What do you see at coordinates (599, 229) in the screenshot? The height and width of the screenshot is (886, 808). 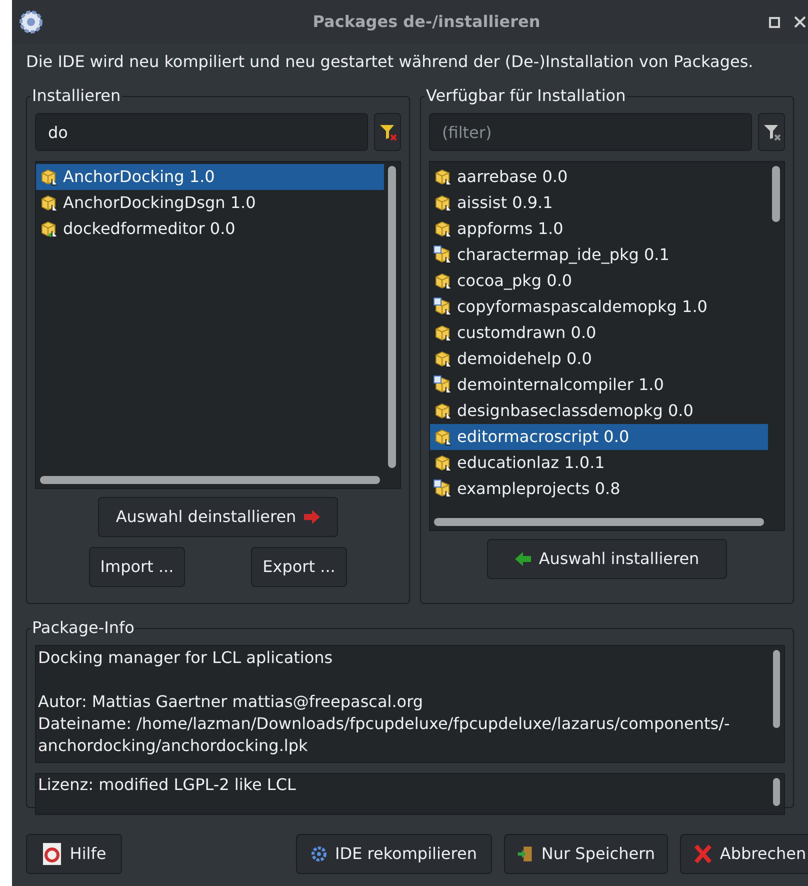 I see `package-list-item: appforms 1.0` at bounding box center [599, 229].